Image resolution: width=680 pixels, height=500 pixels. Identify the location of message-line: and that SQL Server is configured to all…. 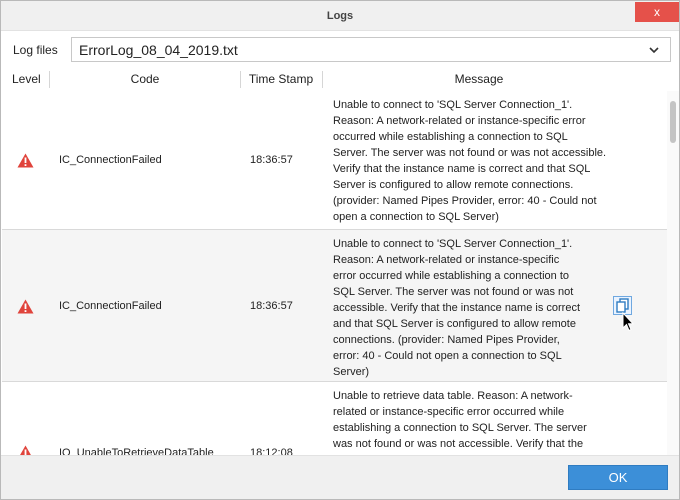
(454, 324).